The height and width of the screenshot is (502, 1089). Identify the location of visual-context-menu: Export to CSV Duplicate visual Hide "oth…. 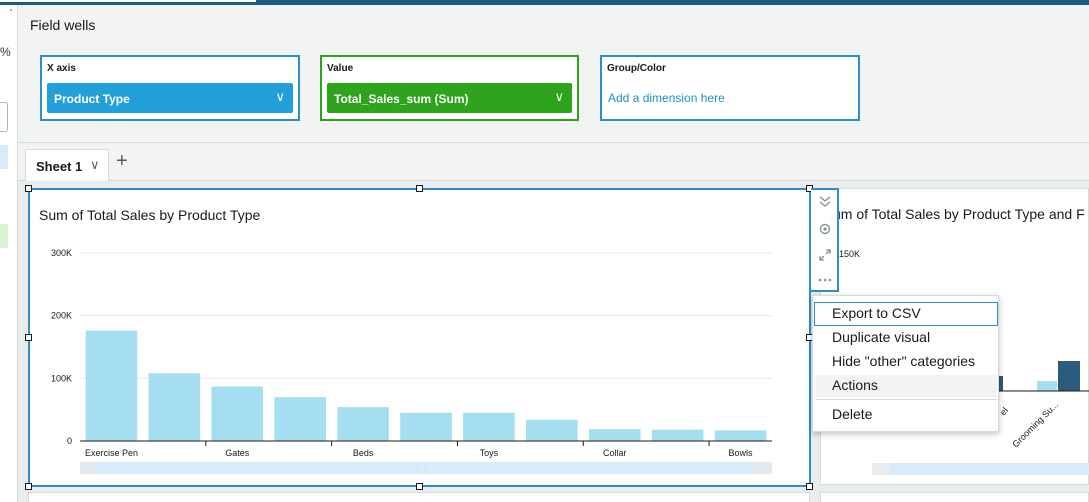
(905, 363).